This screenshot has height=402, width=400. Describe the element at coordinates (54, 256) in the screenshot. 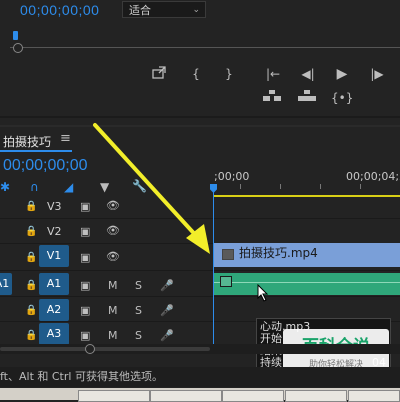

I see `track-target-v1: V1` at that location.